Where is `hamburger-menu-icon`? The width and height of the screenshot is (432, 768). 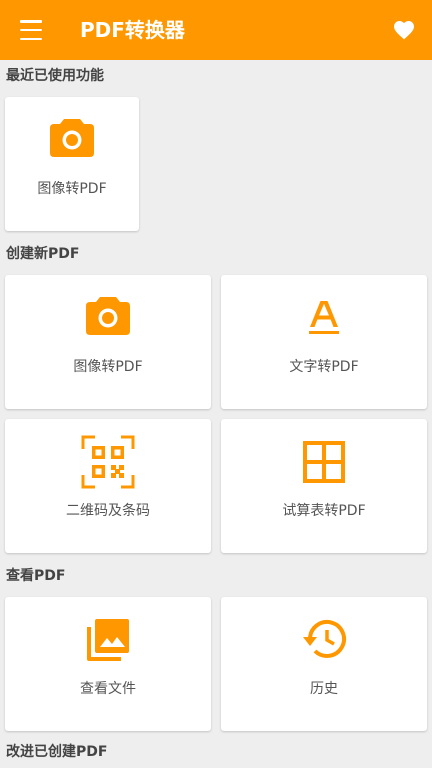
hamburger-menu-icon is located at coordinates (31, 30).